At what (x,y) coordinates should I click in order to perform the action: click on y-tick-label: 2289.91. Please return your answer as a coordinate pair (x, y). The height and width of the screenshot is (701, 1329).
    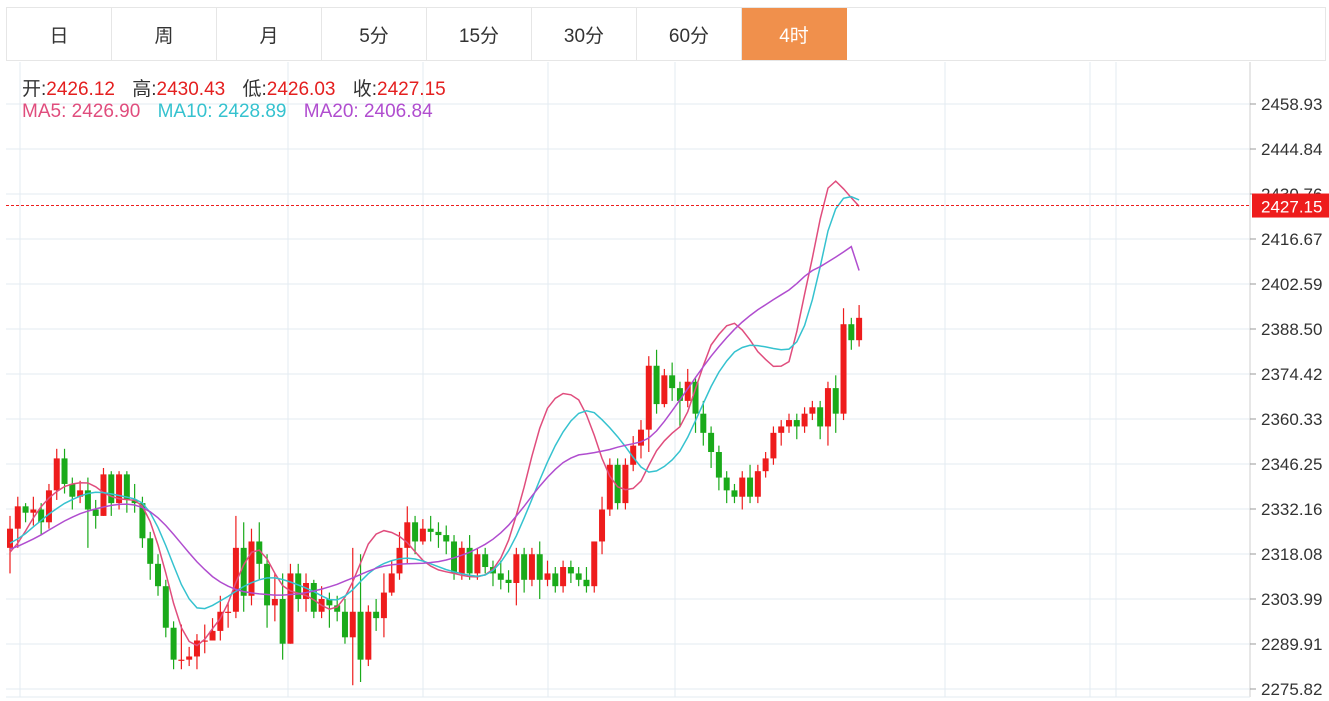
    Looking at the image, I should click on (1291, 644).